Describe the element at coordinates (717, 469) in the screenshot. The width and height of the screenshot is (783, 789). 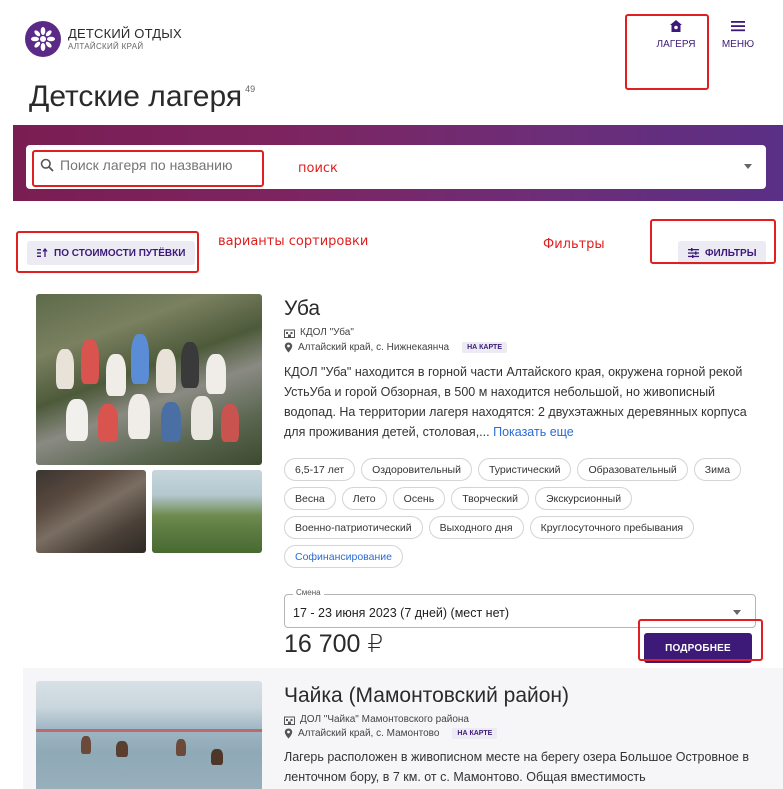
I see `tag: Зима` at that location.